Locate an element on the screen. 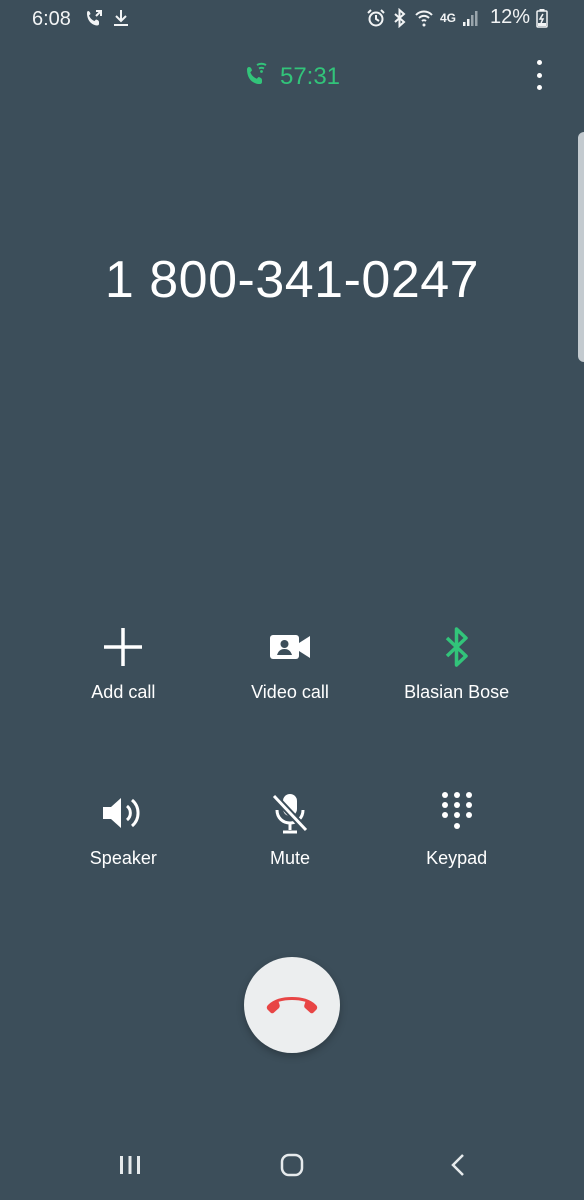 This screenshot has width=584, height=1200. recent-apps-button is located at coordinates (130, 1167).